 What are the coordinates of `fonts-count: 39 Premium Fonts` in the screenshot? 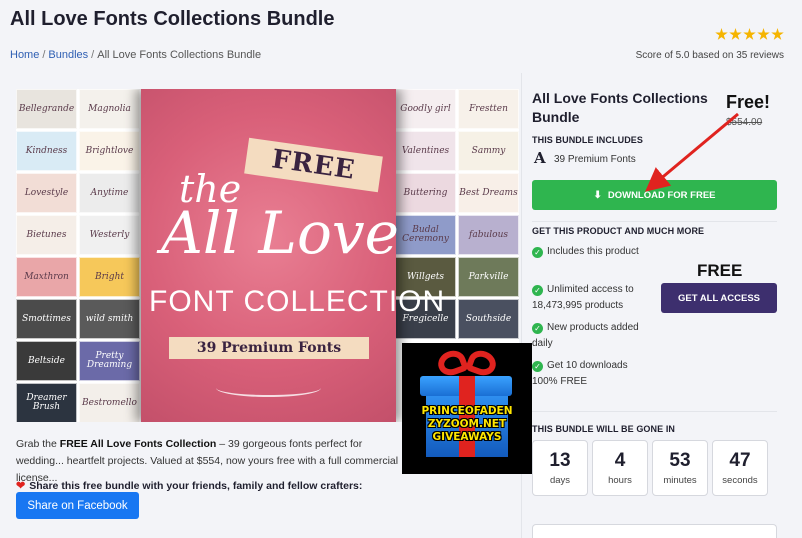 It's located at (595, 159).